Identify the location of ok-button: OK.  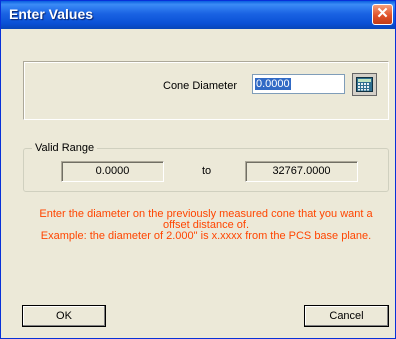
(64, 316).